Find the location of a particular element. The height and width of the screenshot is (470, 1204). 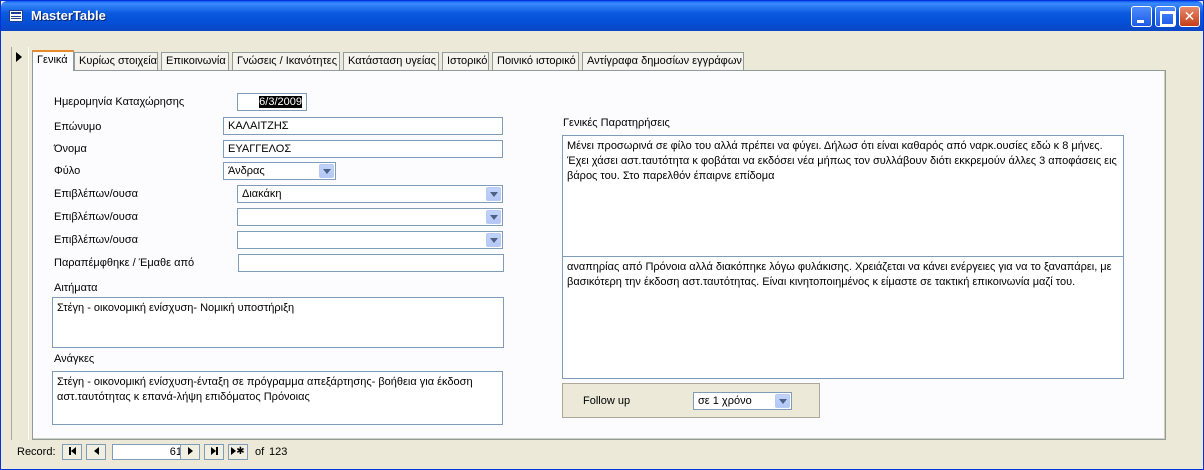

followup-label: Follow up is located at coordinates (607, 401).